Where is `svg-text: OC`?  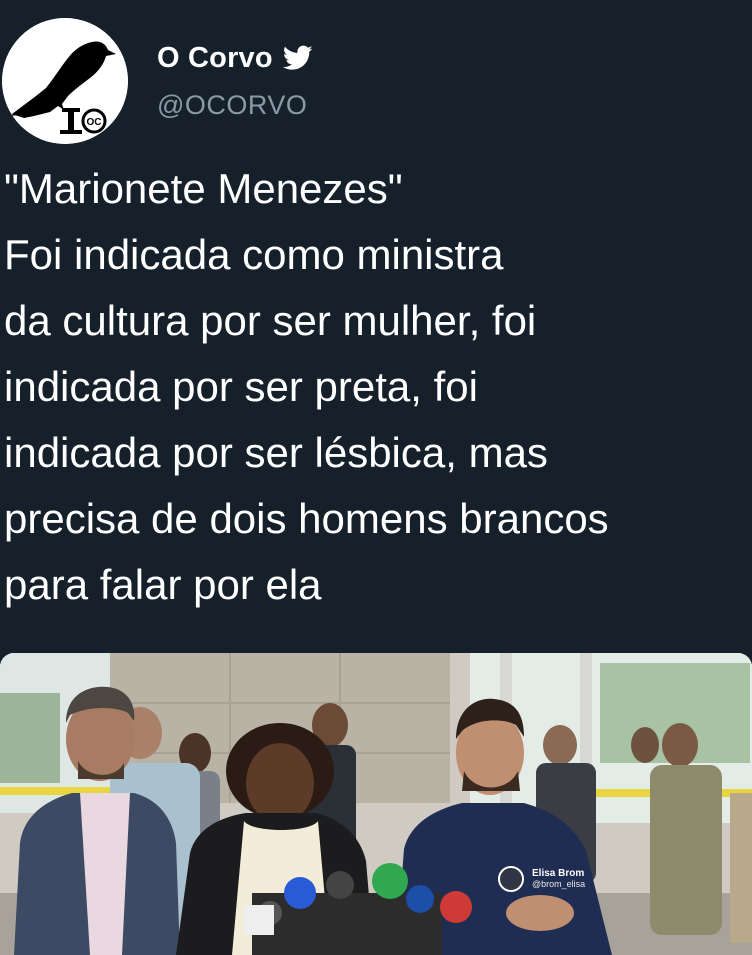
svg-text: OC is located at coordinates (94, 122).